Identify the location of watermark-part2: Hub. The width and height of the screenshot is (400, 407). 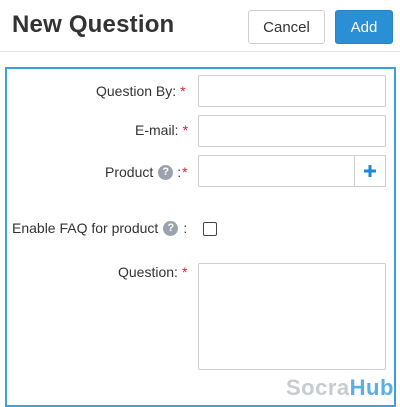
(371, 387).